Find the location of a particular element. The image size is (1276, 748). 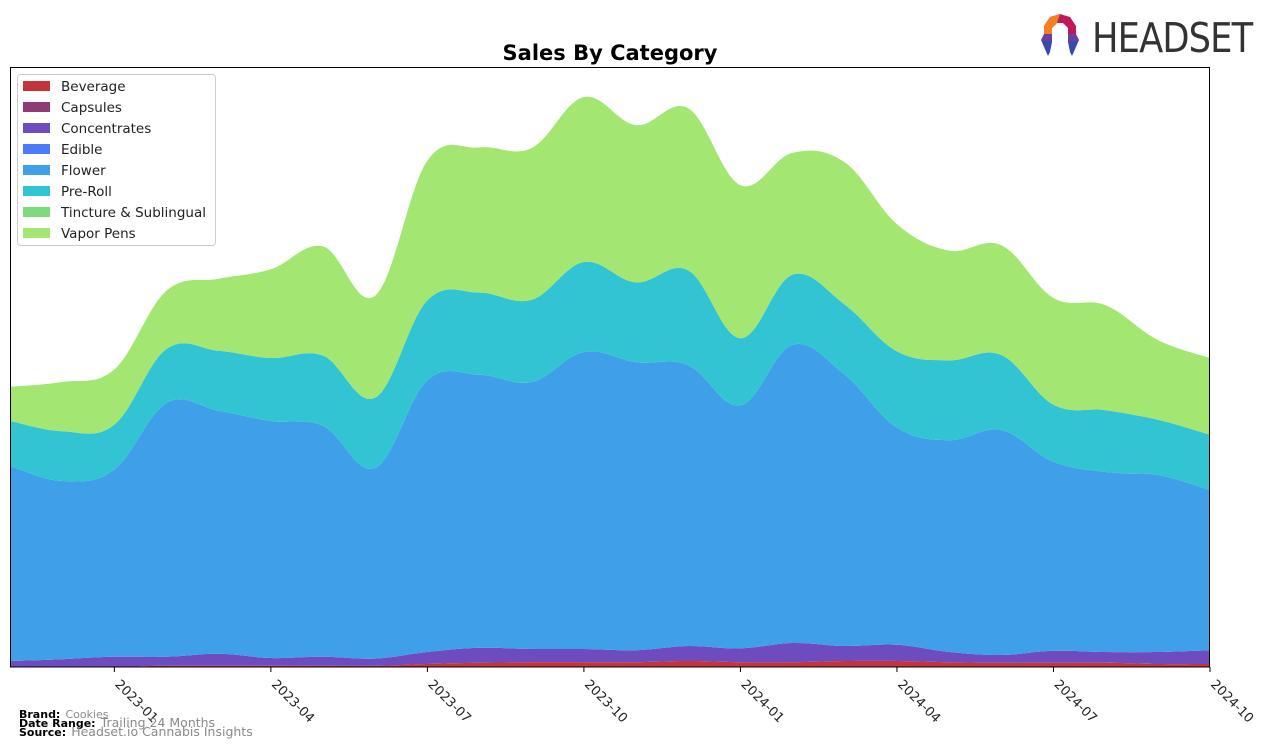

x-tick-label: 2024-01 is located at coordinates (762, 701).